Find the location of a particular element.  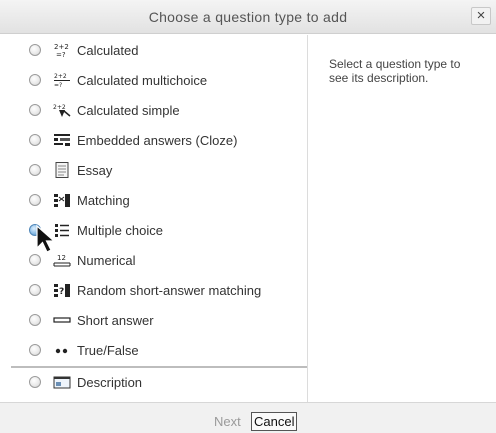

option-calculated-simple: 2+2 Calculated simple is located at coordinates (159, 112).